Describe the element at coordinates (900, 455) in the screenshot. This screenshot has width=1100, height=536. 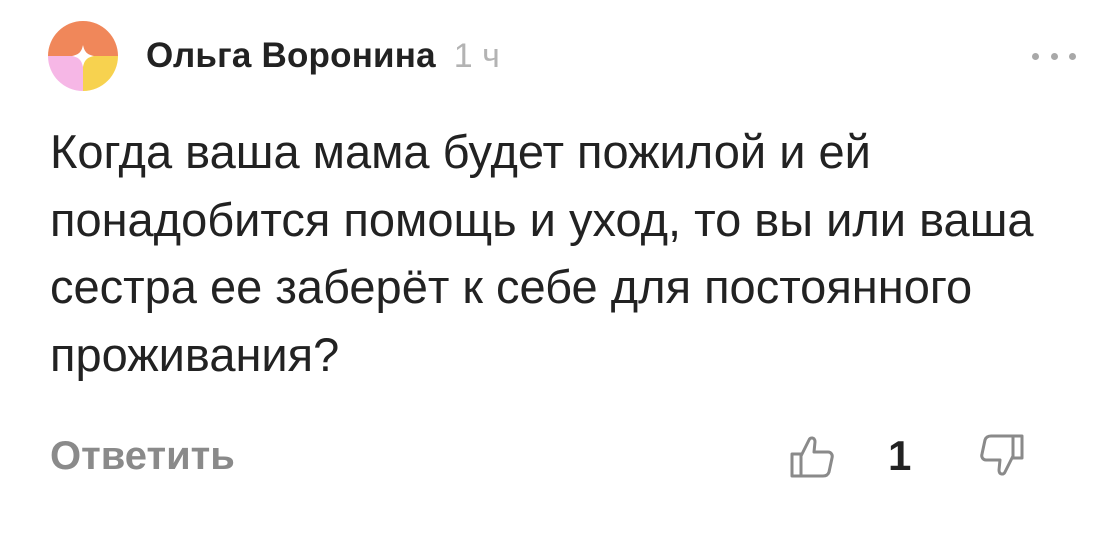
I see `like-count: 1` at that location.